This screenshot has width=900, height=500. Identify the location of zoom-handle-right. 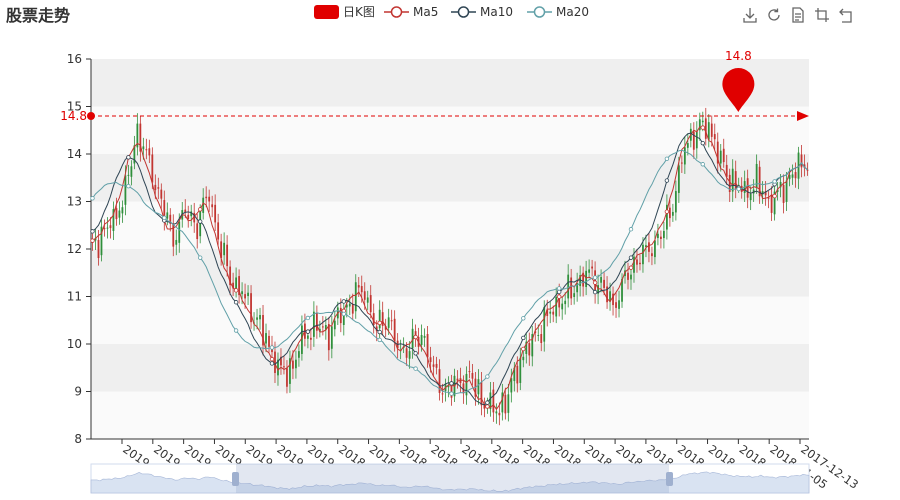
(669, 479).